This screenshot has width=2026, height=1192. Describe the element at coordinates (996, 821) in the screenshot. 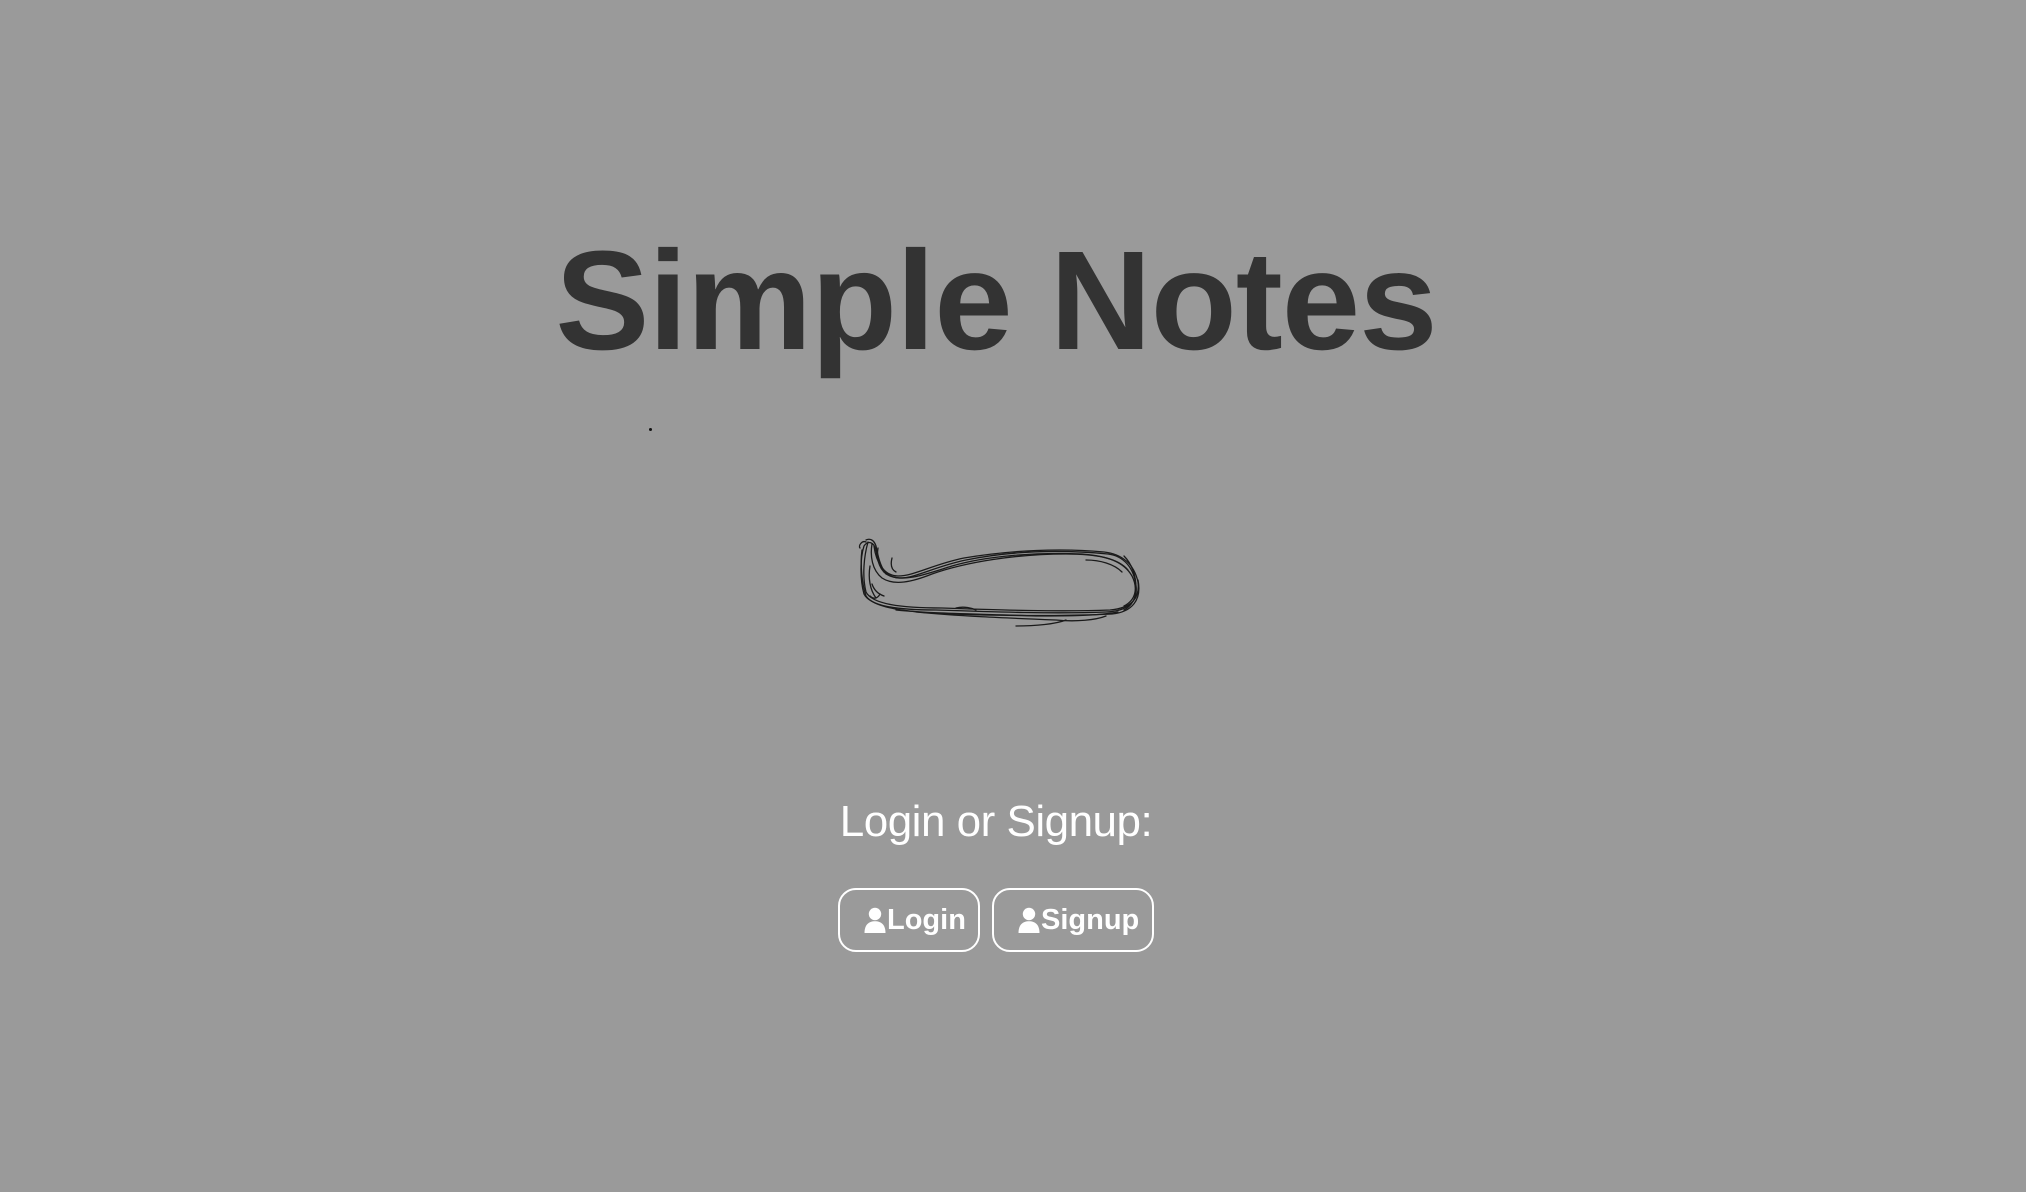

I see `auth-prompt: Login or Signup:` at that location.